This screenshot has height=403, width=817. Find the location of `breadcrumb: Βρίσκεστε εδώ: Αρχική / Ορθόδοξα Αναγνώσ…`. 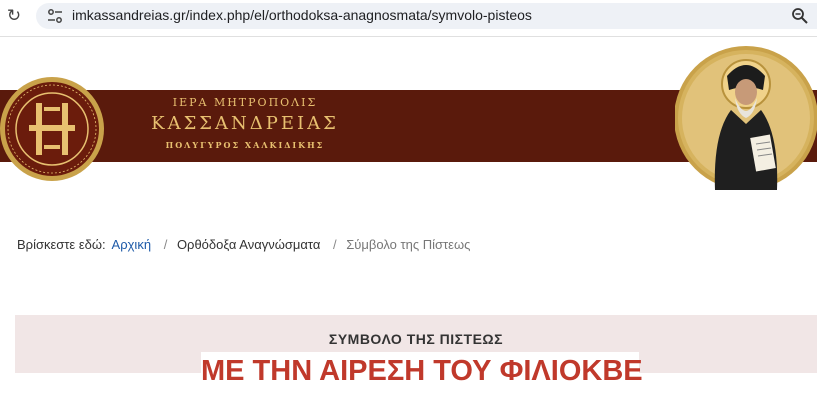

breadcrumb: Βρίσκεστε εδώ: Αρχική / Ορθόδοξα Αναγνώσ… is located at coordinates (245, 244).